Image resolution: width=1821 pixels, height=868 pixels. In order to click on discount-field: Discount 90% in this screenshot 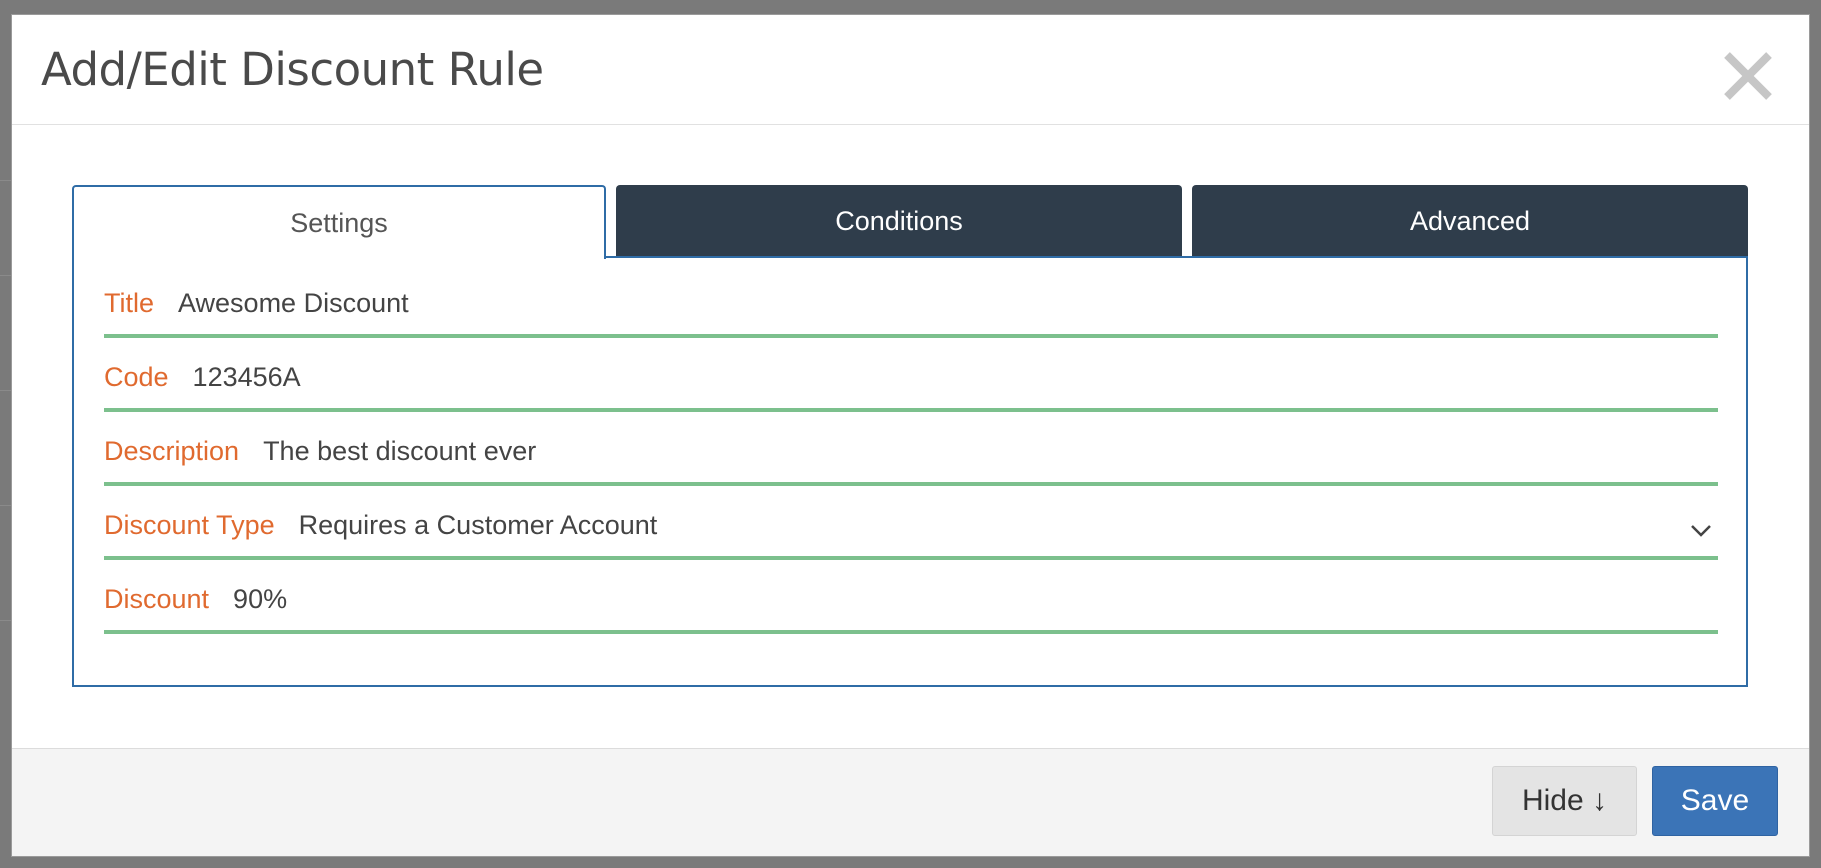, I will do `click(911, 597)`.